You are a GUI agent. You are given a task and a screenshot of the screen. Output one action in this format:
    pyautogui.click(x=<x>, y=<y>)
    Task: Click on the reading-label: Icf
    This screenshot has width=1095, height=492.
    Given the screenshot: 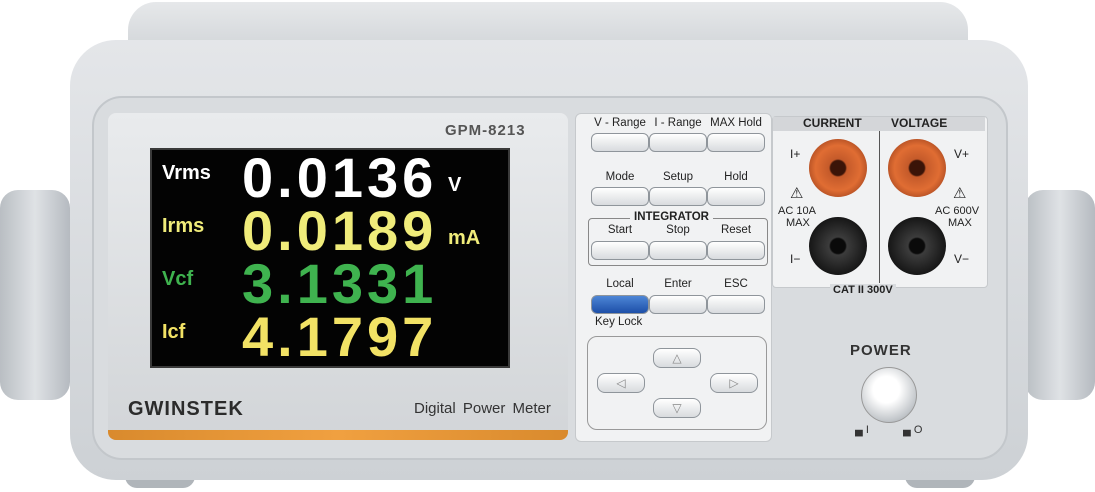 What is the action you would take?
    pyautogui.click(x=174, y=332)
    